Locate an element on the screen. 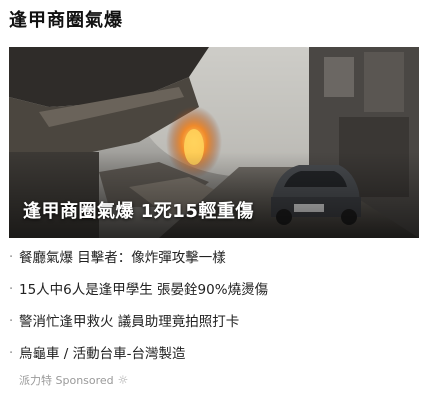 Image resolution: width=434 pixels, height=417 pixels. sponsored-label: 派力特 Sponsored ☼ is located at coordinates (73, 380).